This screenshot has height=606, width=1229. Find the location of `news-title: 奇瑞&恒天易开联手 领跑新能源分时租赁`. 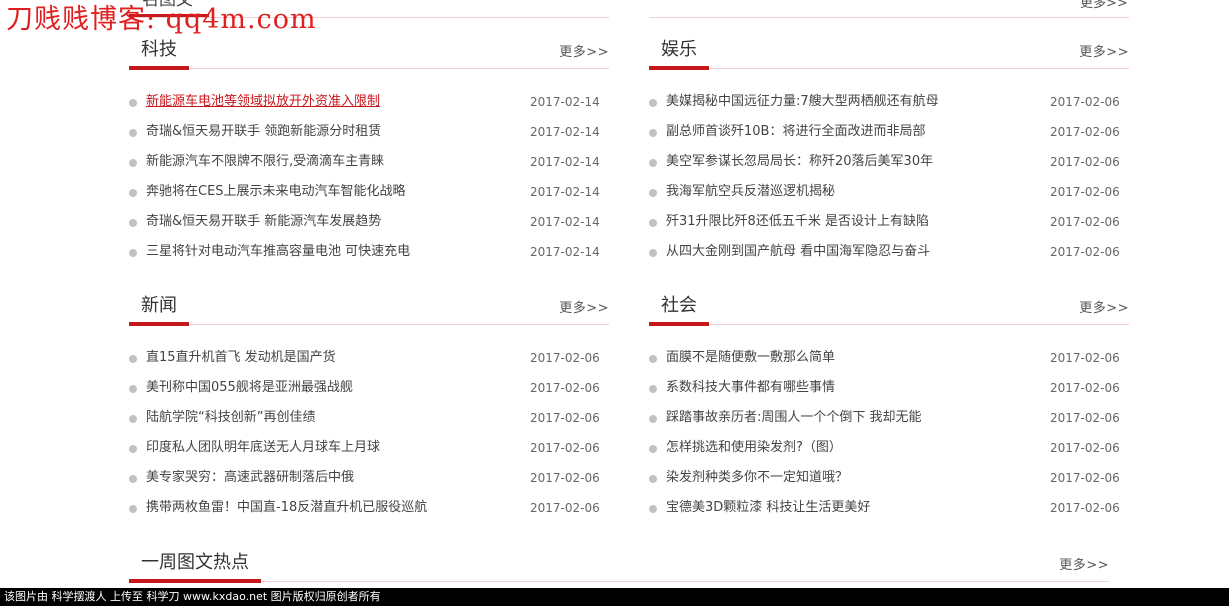

news-title: 奇瑞&恒天易开联手 领跑新能源分时租赁 is located at coordinates (263, 132).